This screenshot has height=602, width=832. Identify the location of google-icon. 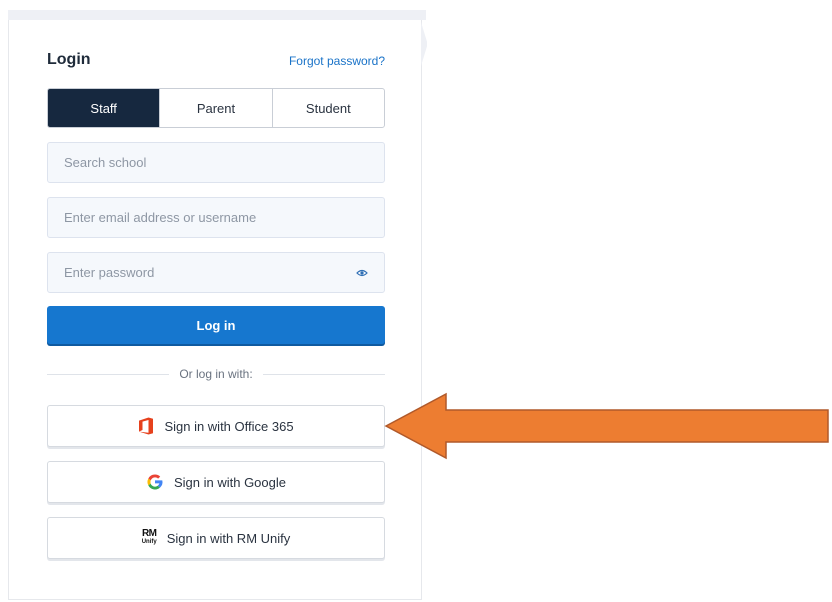
(155, 482).